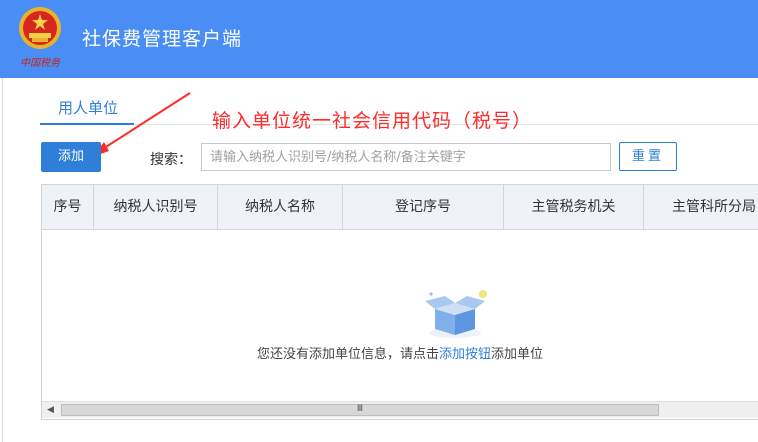  Describe the element at coordinates (156, 207) in the screenshot. I see `column-header-taxpayer-id: 纳税人识别号` at that location.